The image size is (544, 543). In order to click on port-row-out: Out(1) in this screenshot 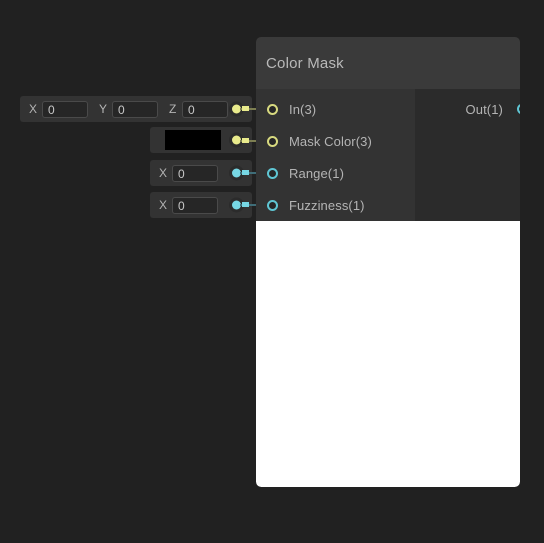, I will do `click(467, 109)`.